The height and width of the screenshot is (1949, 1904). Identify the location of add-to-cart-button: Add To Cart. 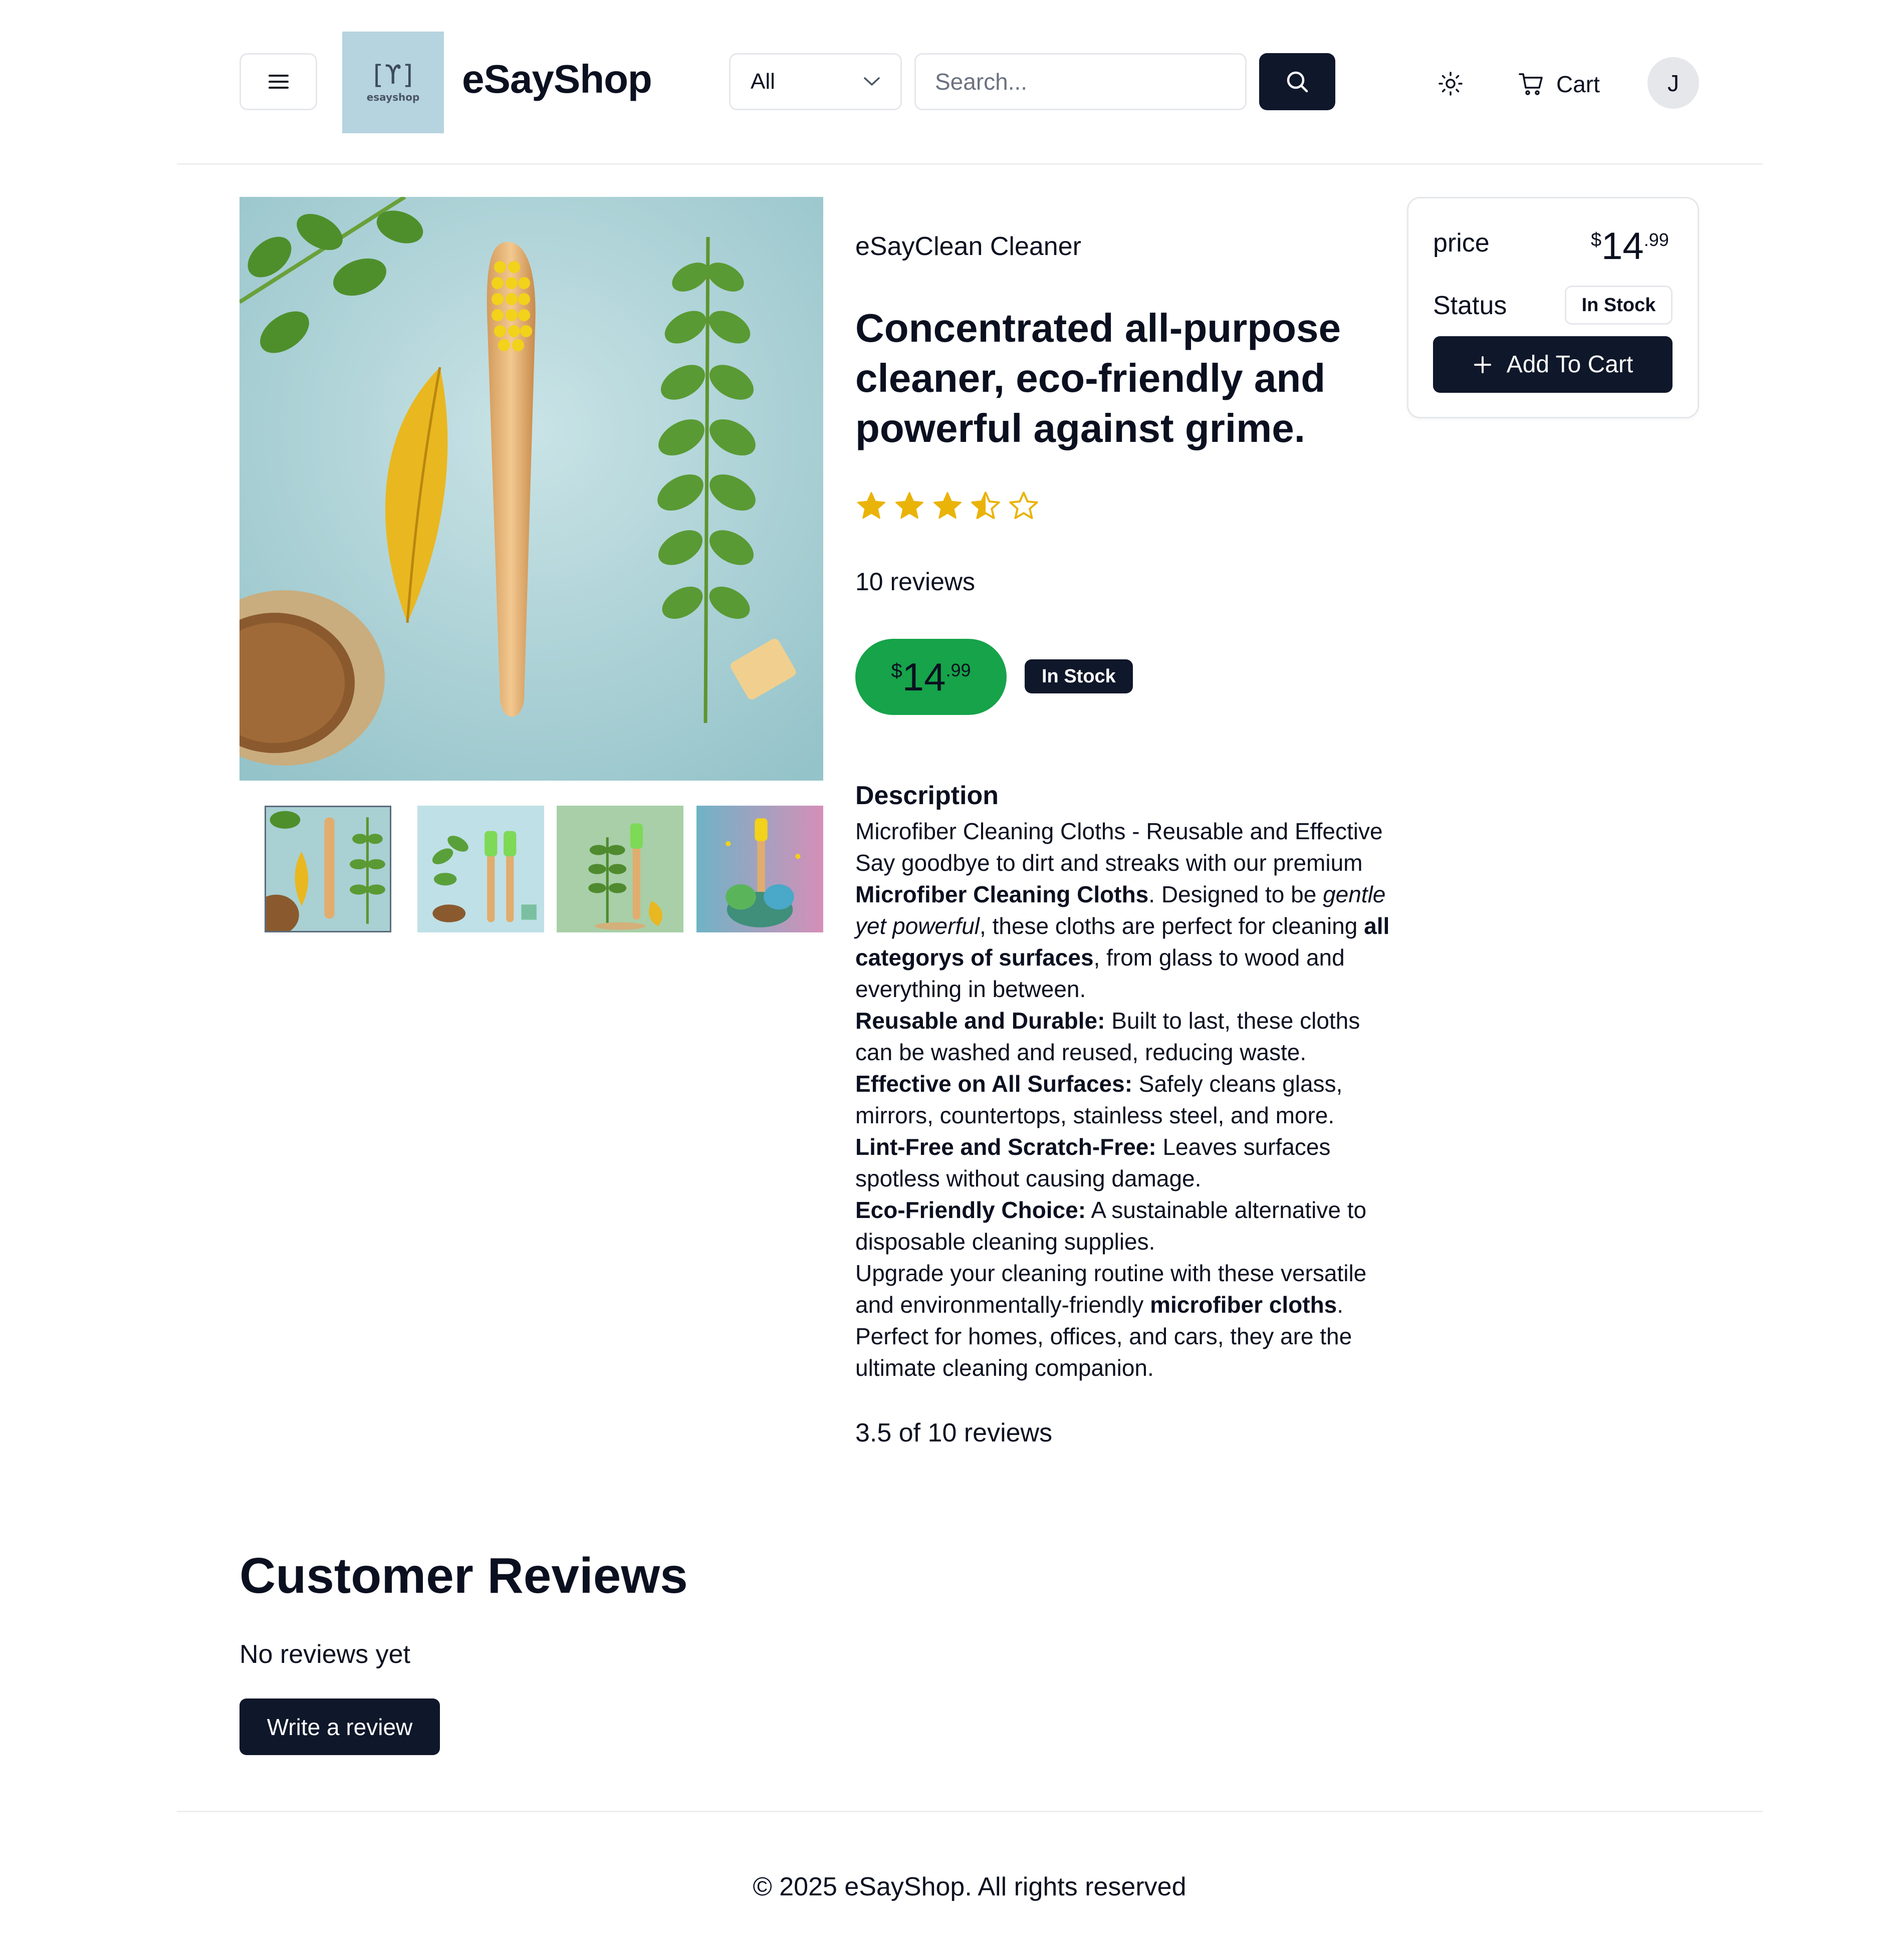
(1553, 365).